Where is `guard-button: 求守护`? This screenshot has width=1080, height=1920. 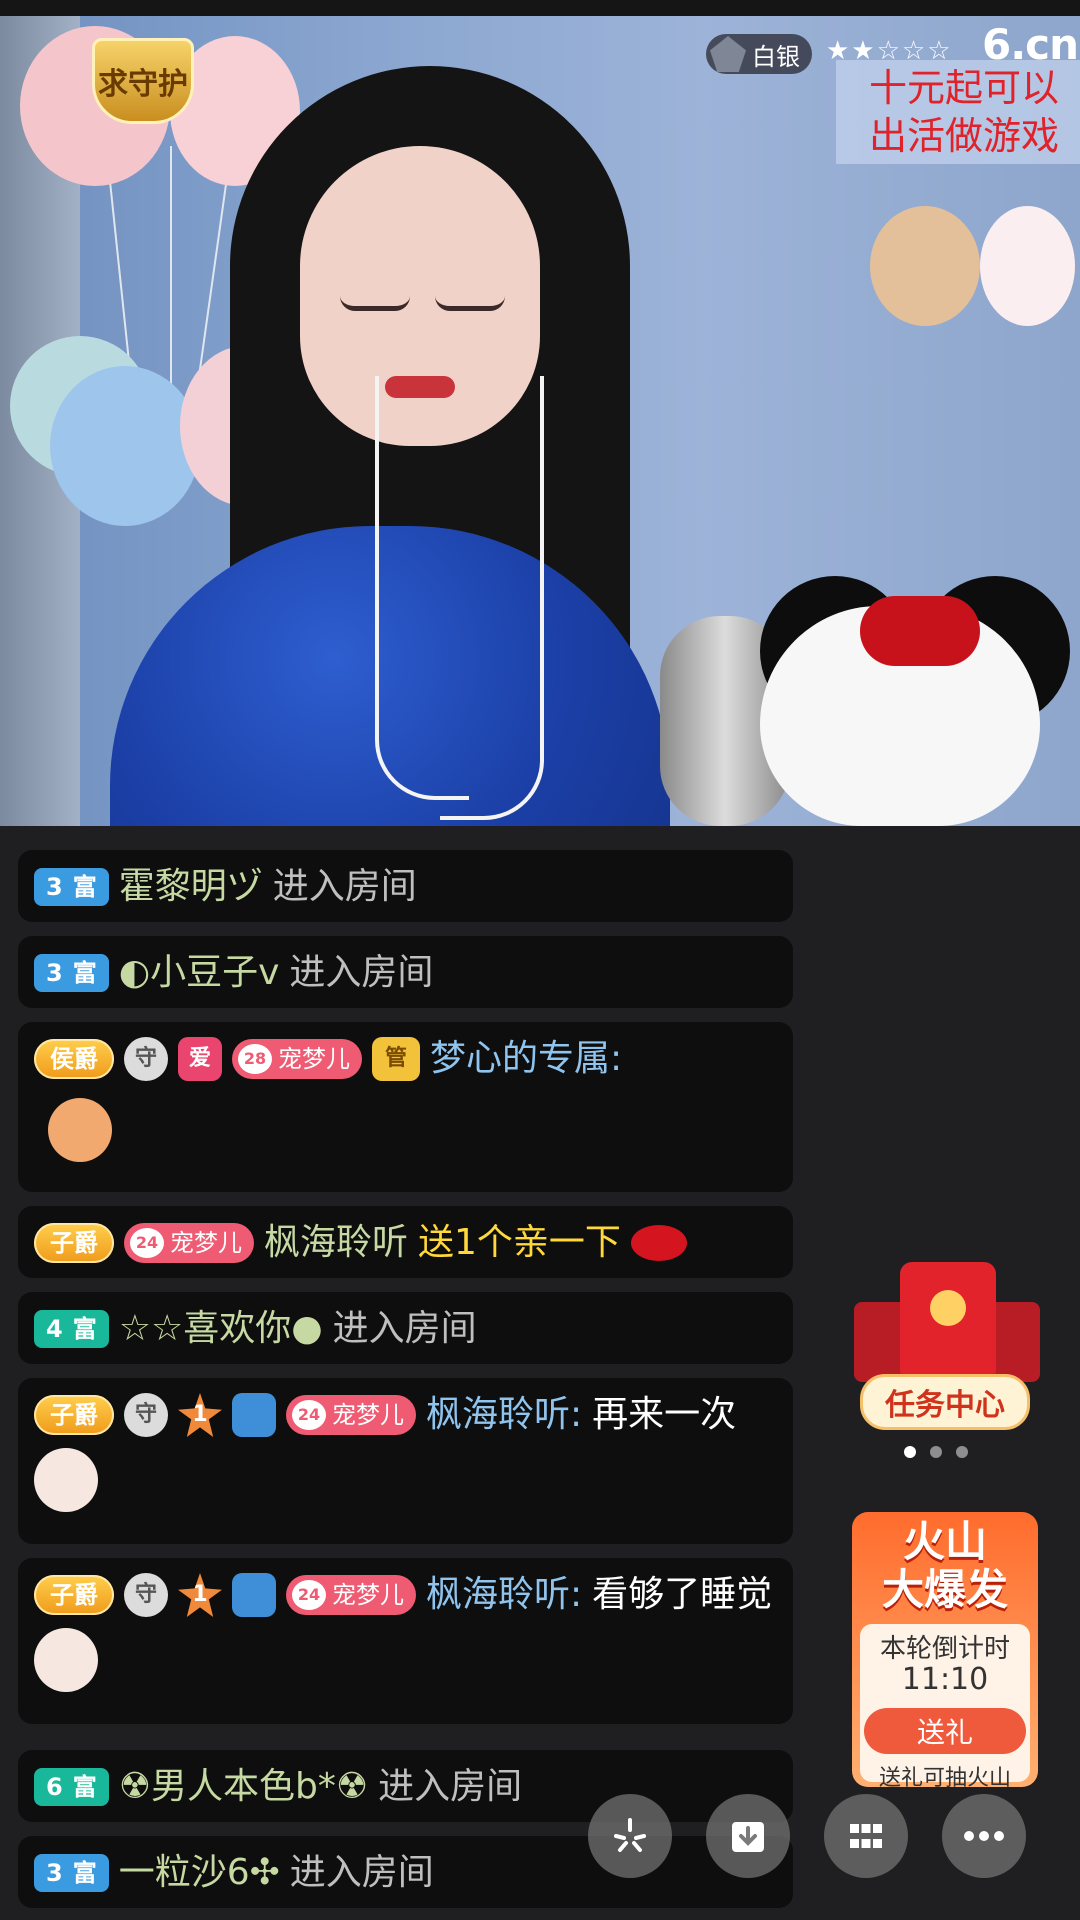
guard-button: 求守护 is located at coordinates (143, 81).